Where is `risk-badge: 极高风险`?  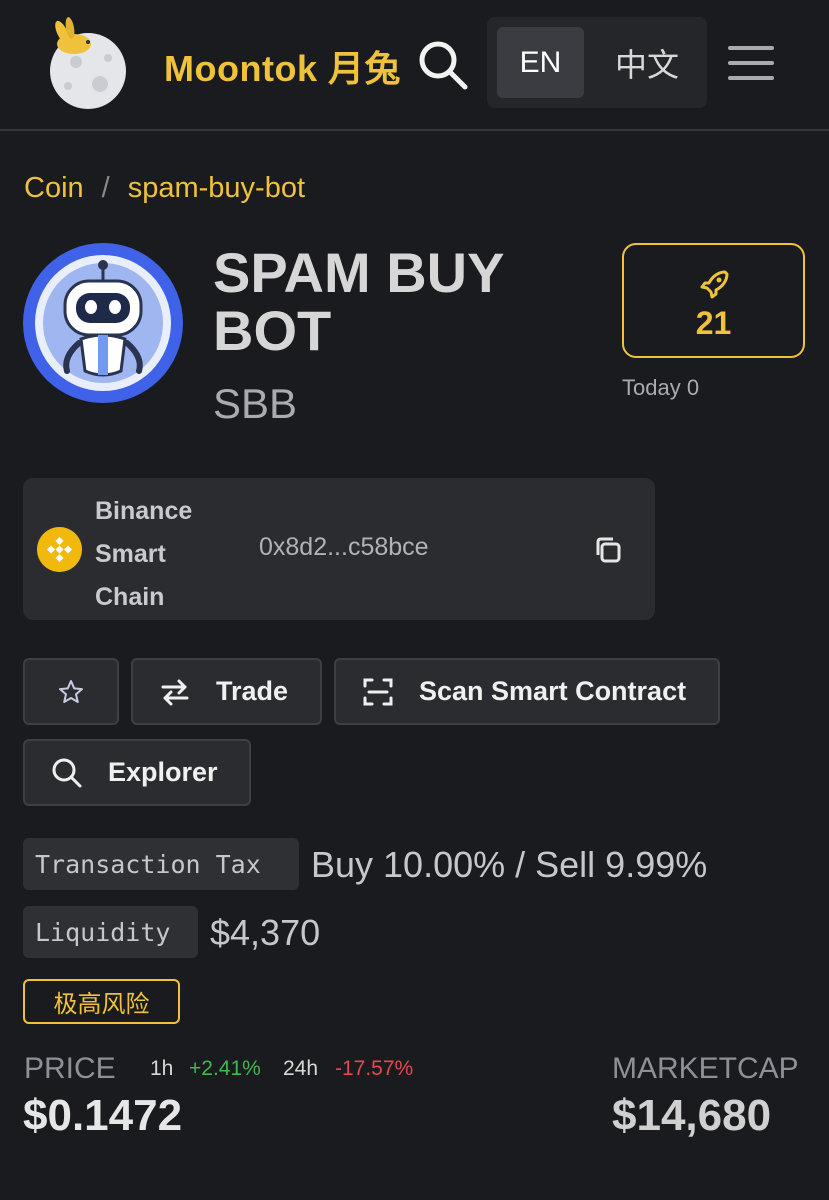
risk-badge: 极高风险 is located at coordinates (101, 1001).